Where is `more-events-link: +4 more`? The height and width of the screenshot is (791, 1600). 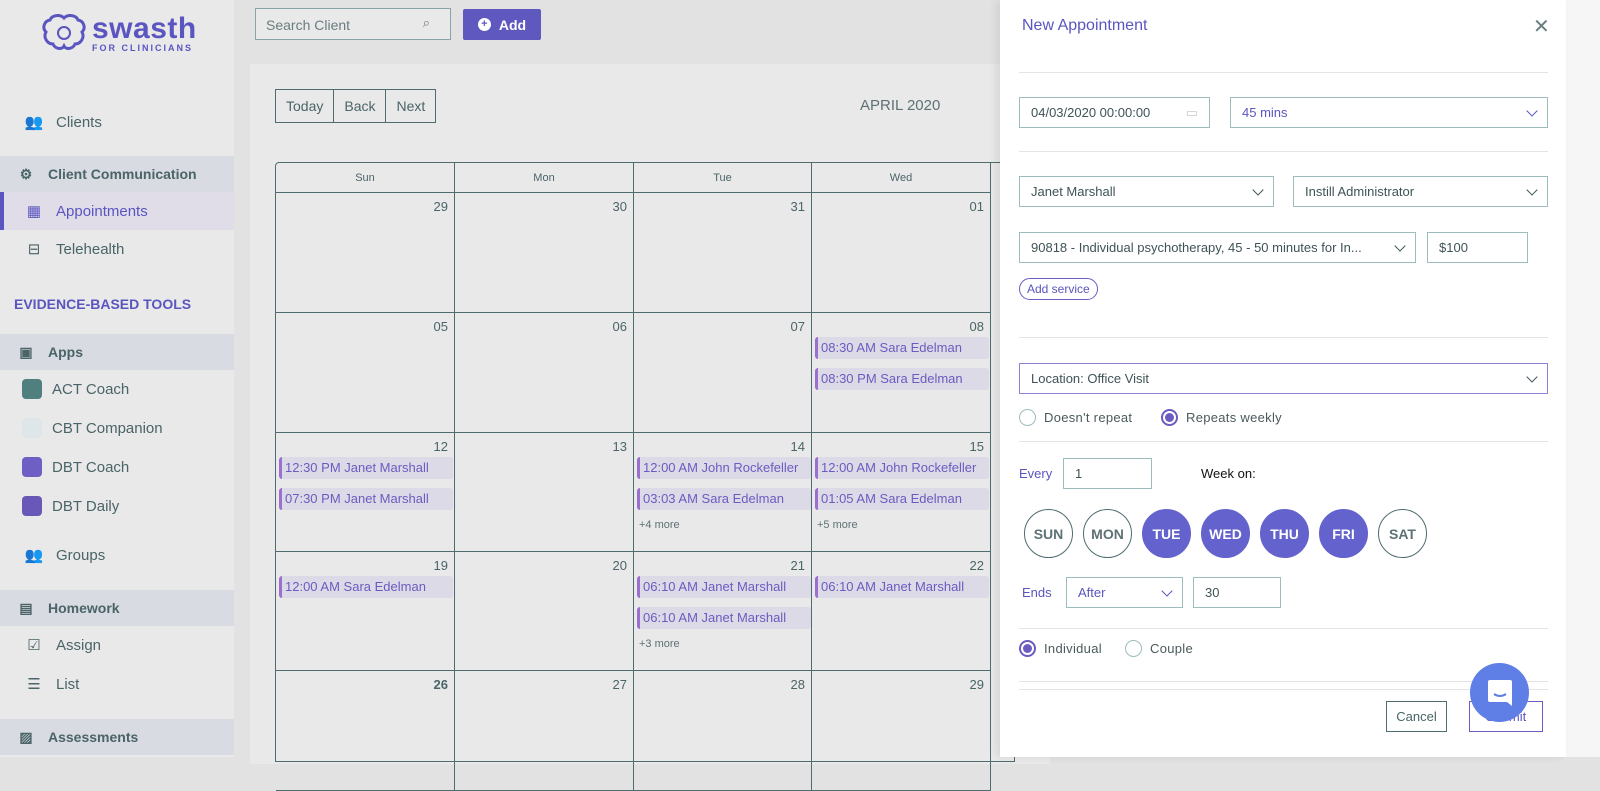 more-events-link: +4 more is located at coordinates (659, 525).